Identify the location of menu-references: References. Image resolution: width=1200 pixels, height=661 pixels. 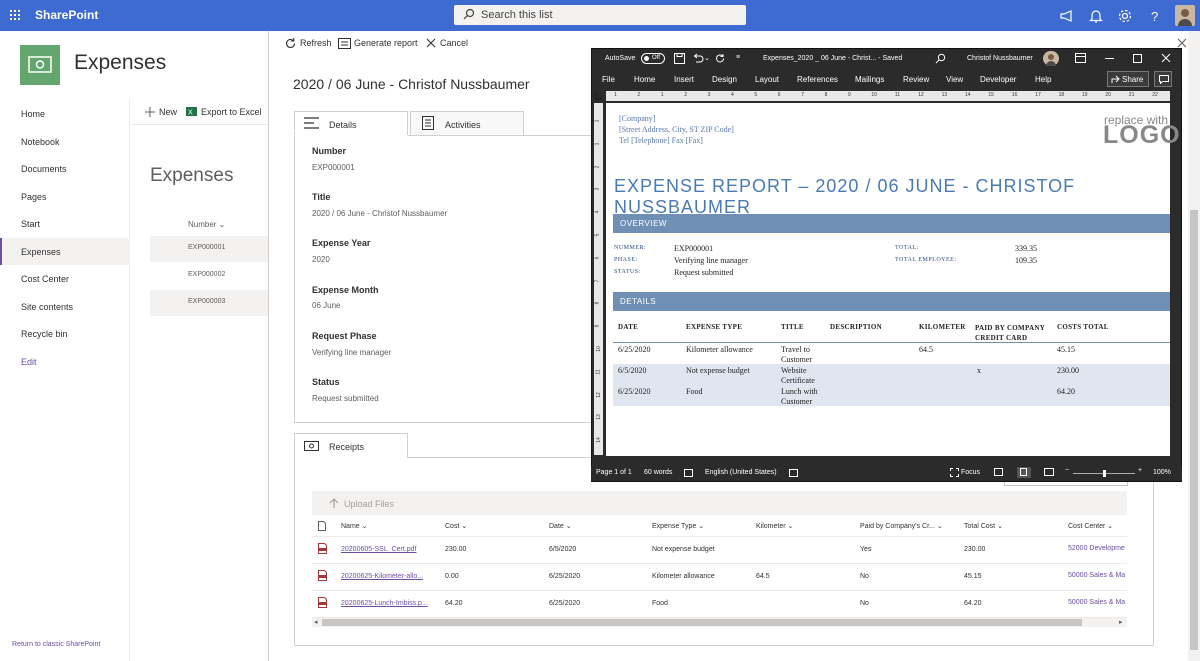
(817, 79).